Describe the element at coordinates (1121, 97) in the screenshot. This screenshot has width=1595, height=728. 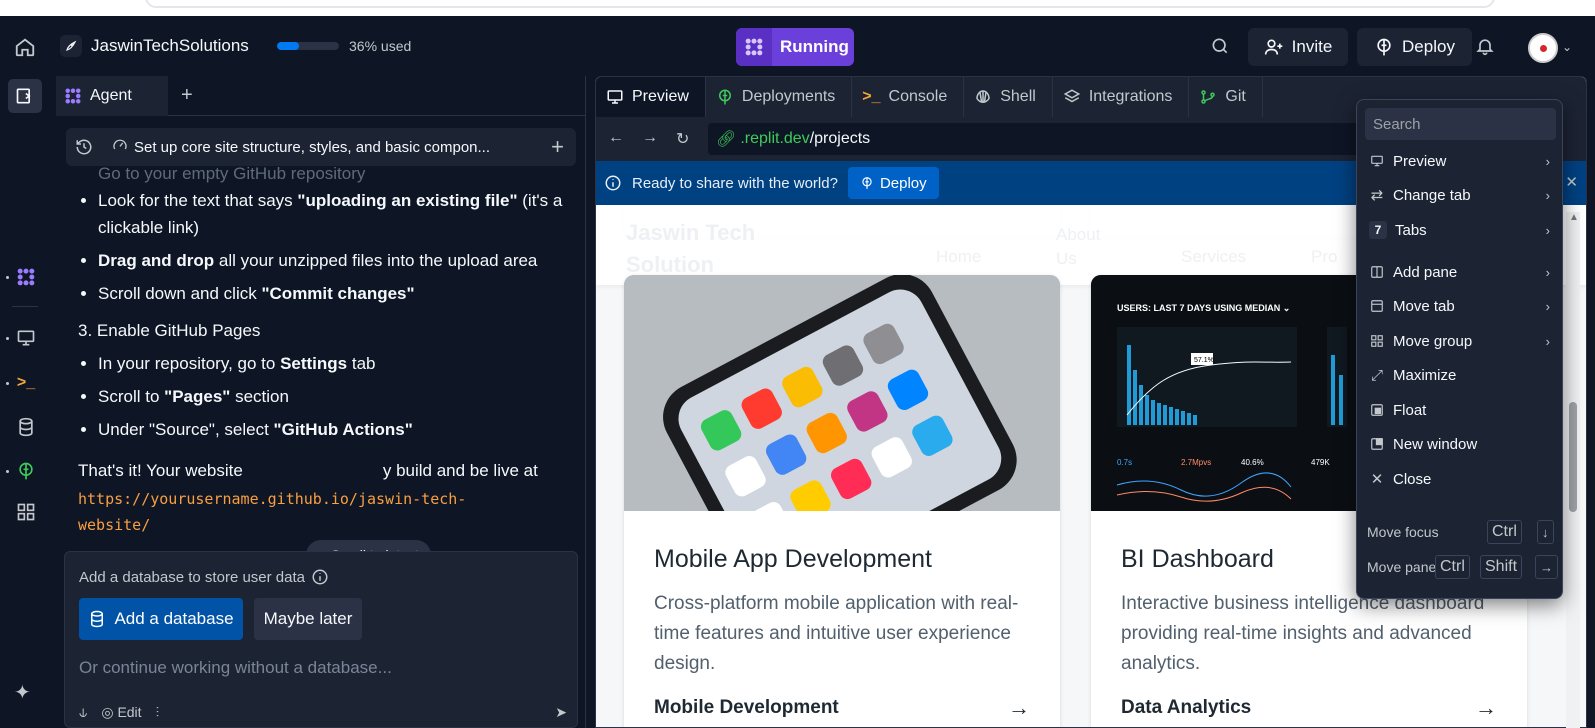
I see `tab-integrations: Integrations` at that location.